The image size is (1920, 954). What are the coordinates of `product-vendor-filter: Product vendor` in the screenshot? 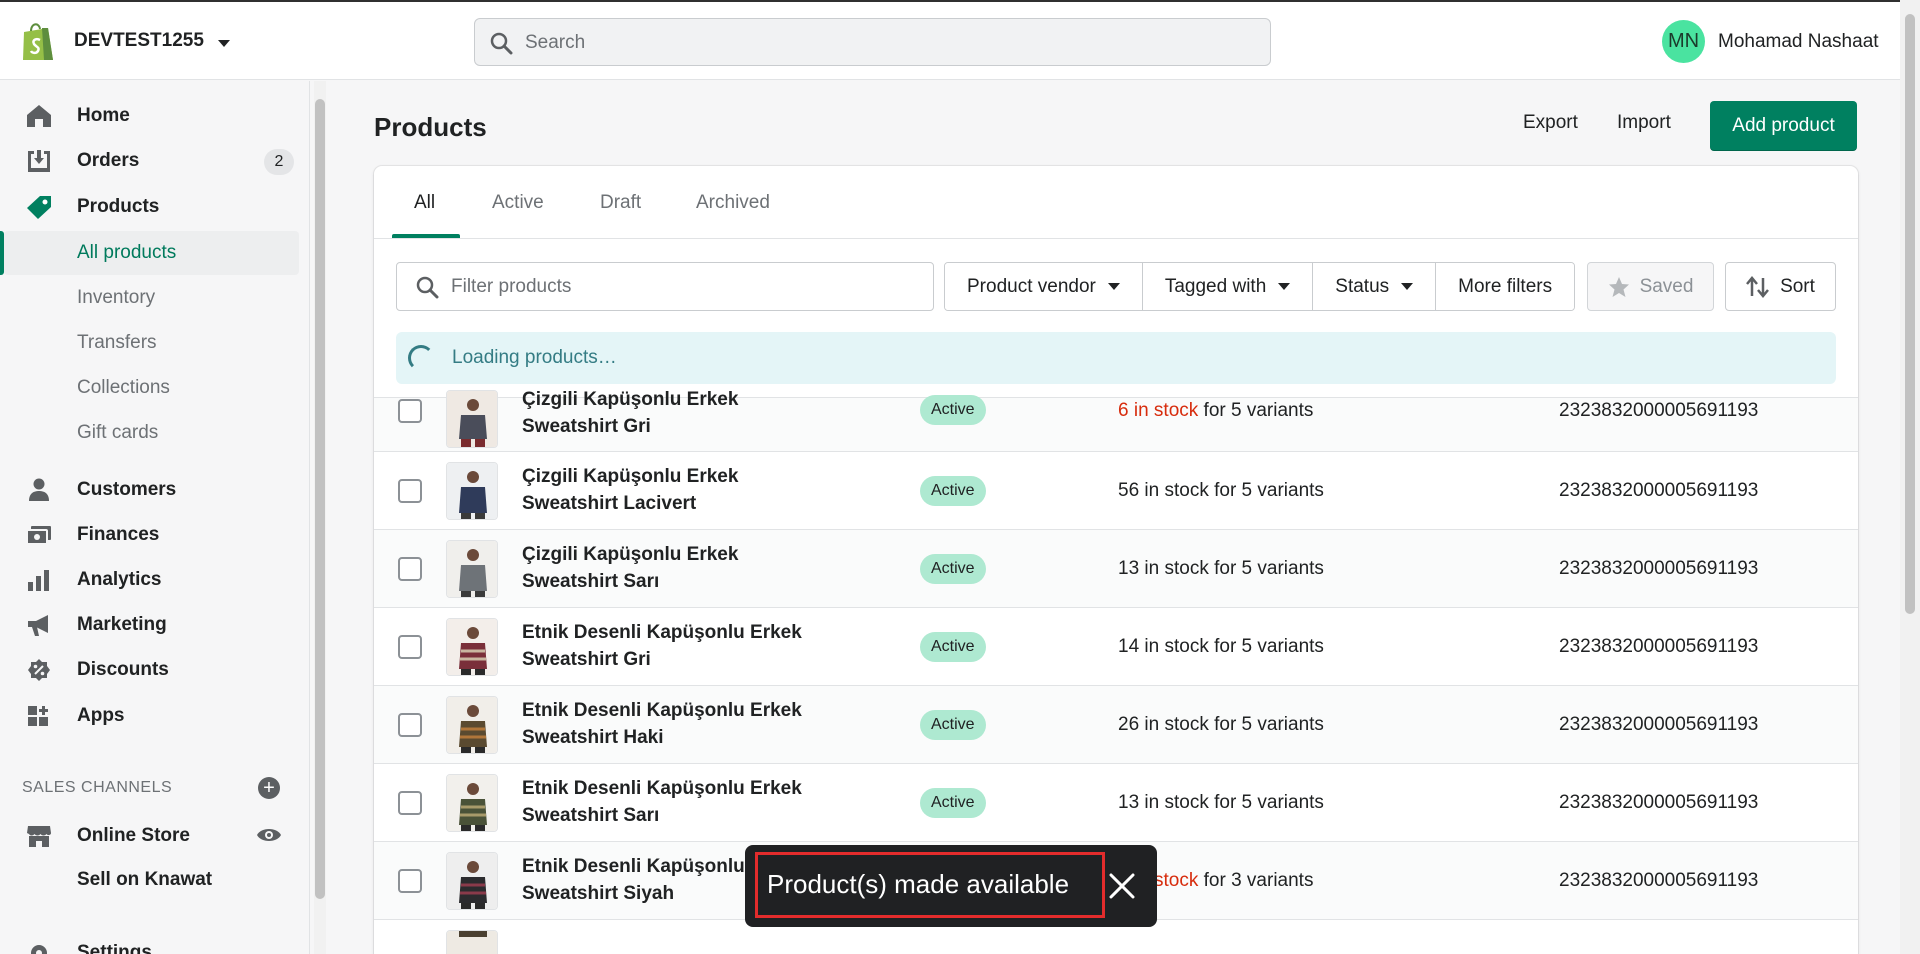 It's located at (1044, 286).